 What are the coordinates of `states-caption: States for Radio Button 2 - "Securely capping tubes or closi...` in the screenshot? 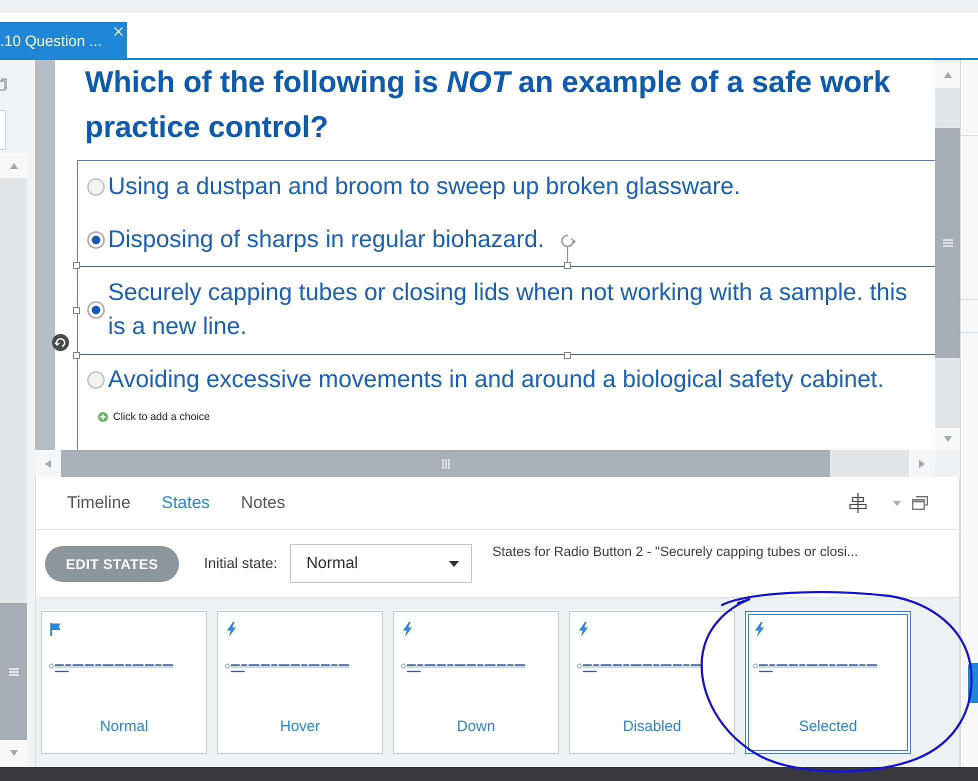 It's located at (675, 551).